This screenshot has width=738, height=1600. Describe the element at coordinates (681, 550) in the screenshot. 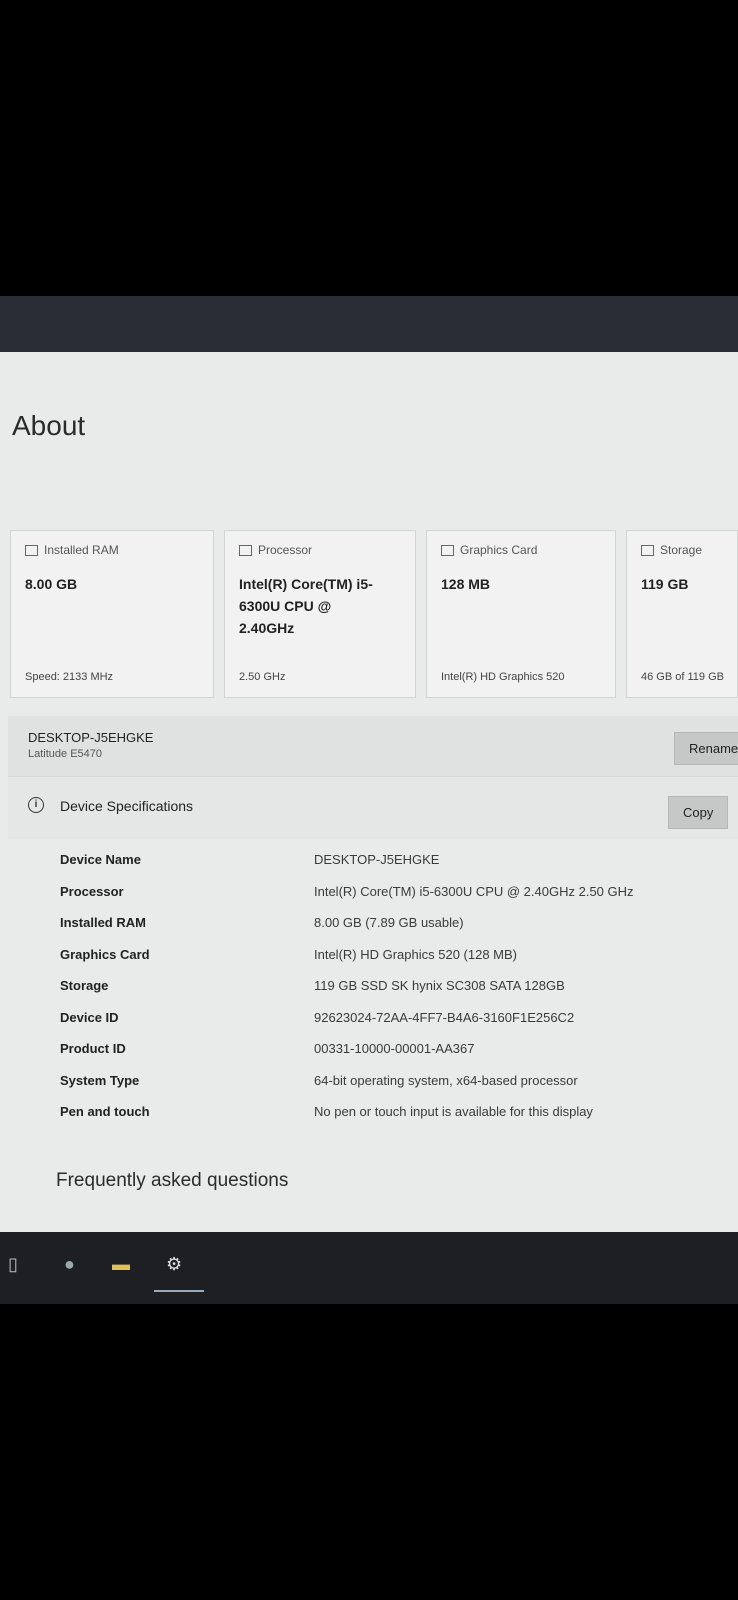

I see `card-label: Storage` at that location.